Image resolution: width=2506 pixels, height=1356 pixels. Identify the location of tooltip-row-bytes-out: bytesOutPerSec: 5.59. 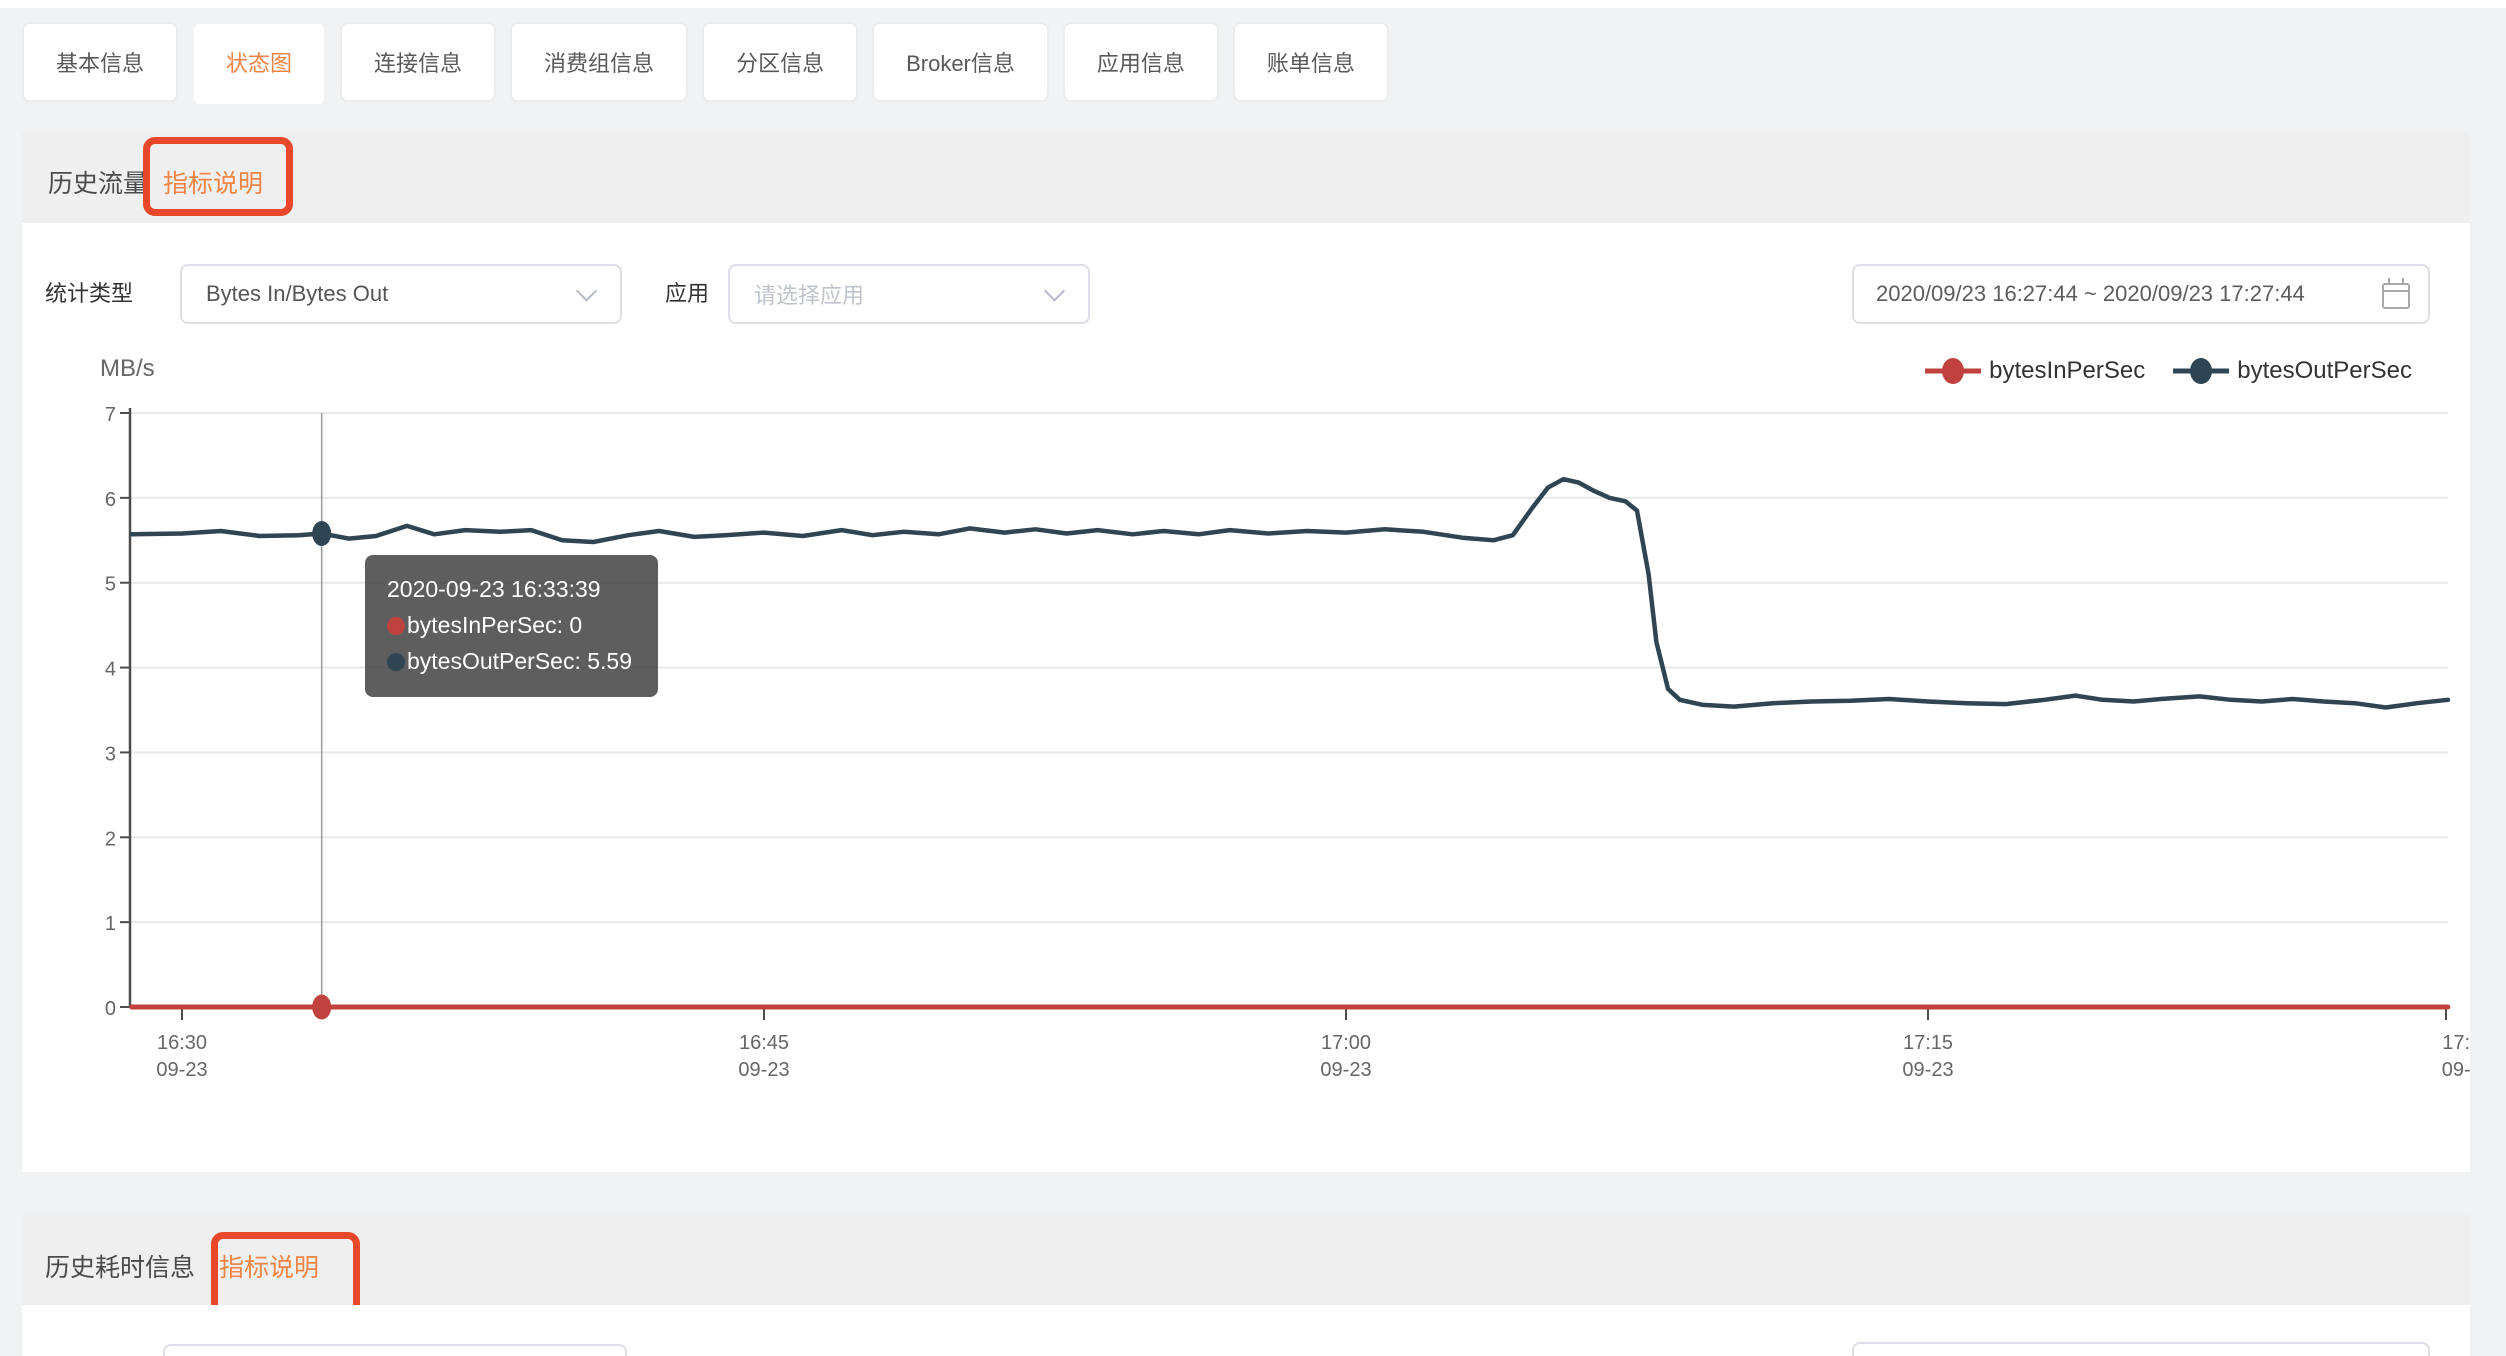
(509, 661).